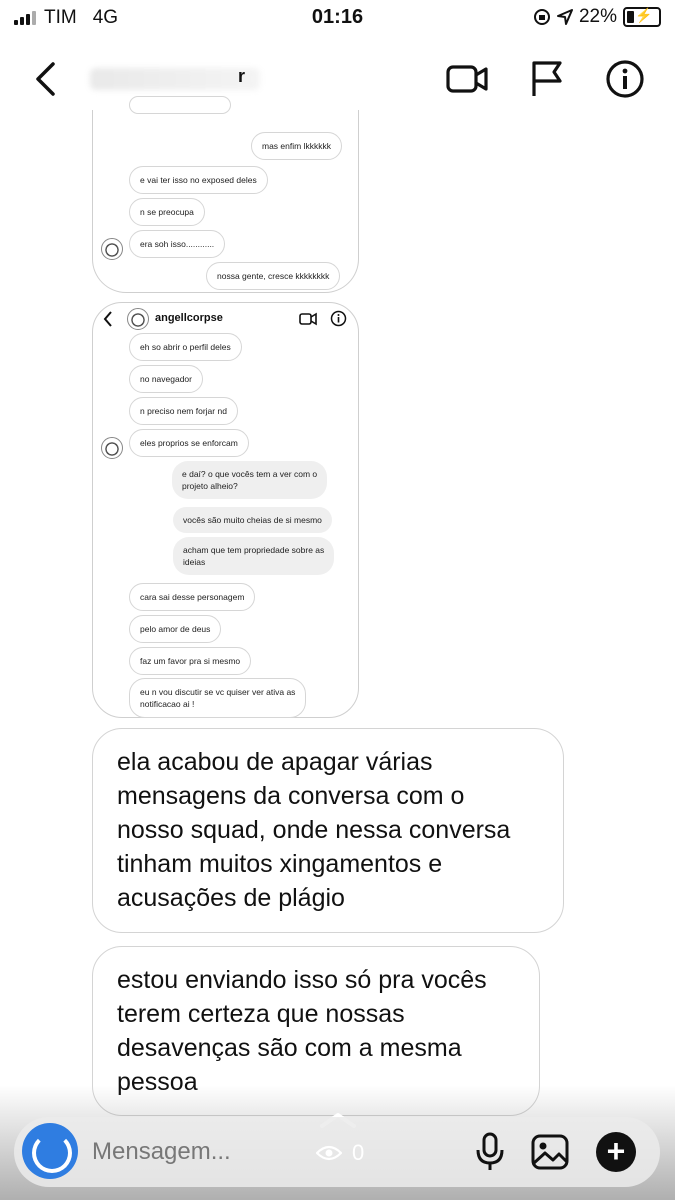 Image resolution: width=675 pixels, height=1200 pixels. I want to click on screenshot-header: angellcorpse, so click(225, 319).